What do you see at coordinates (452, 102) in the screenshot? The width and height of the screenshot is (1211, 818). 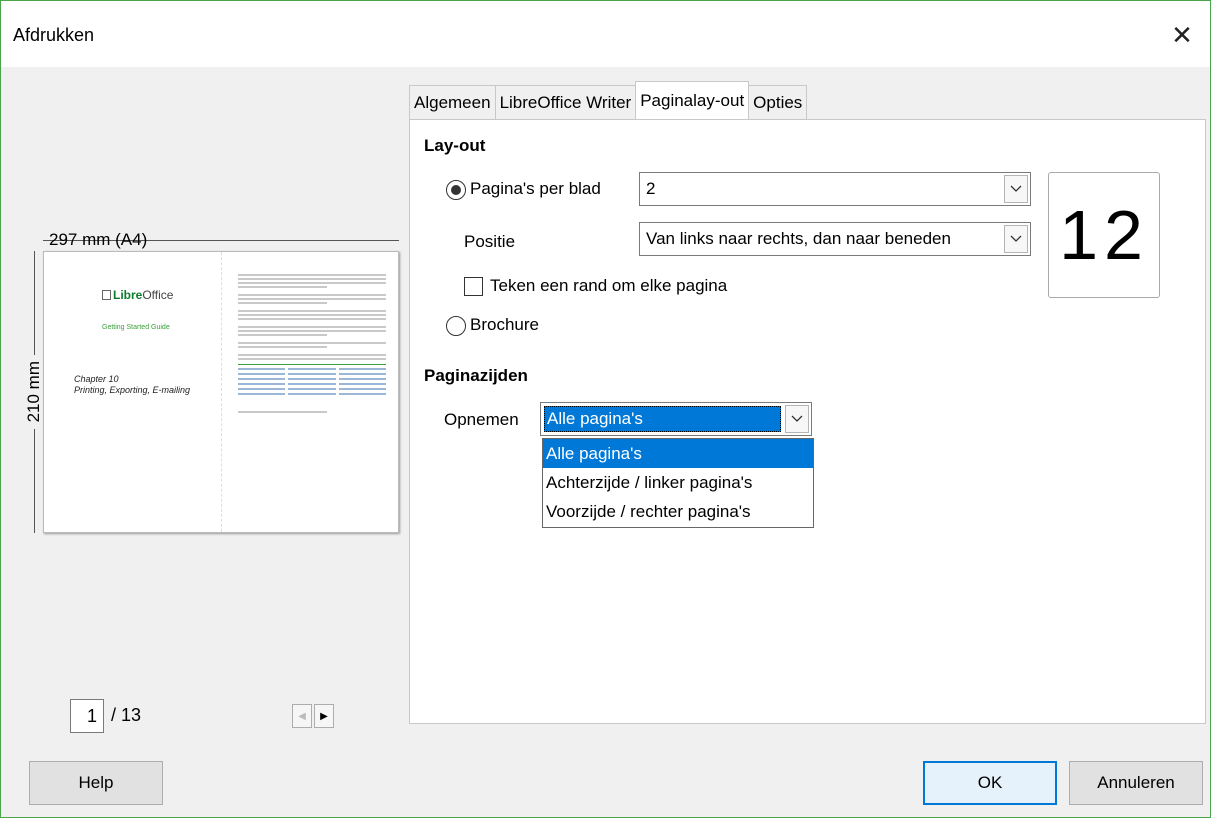 I see `tab-algemeen: Algemeen` at bounding box center [452, 102].